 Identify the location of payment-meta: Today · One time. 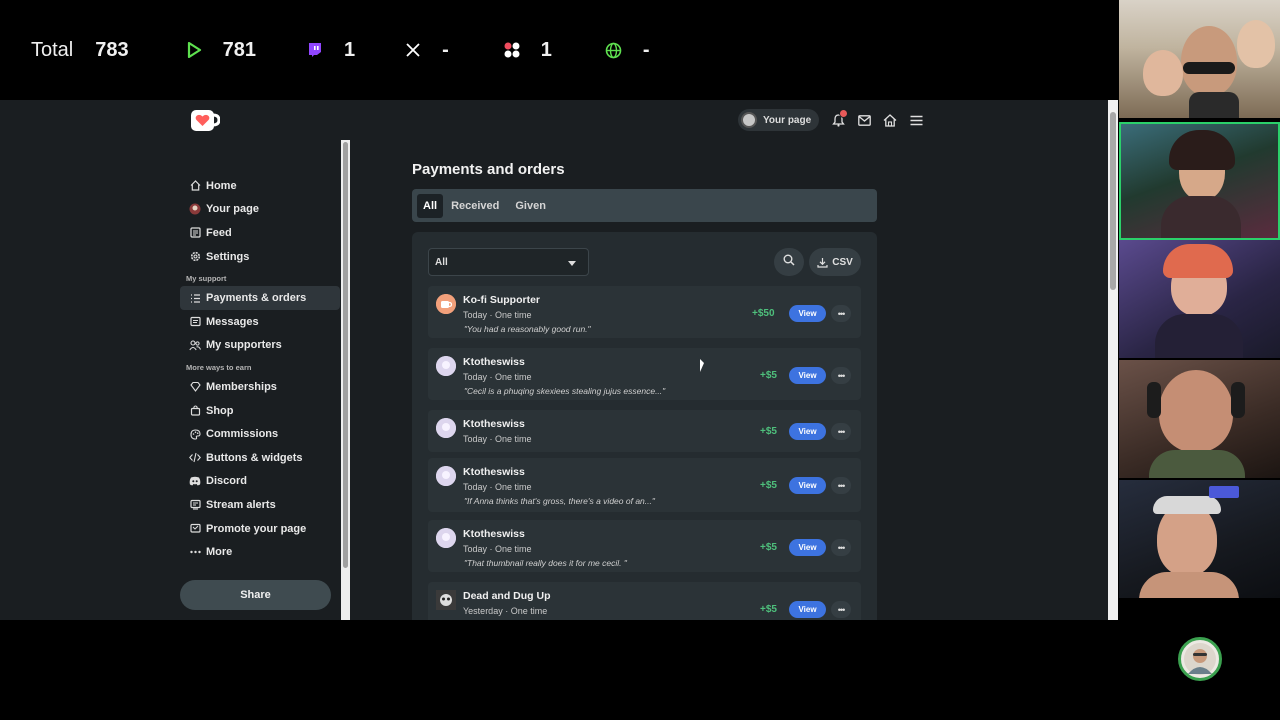
(497, 549).